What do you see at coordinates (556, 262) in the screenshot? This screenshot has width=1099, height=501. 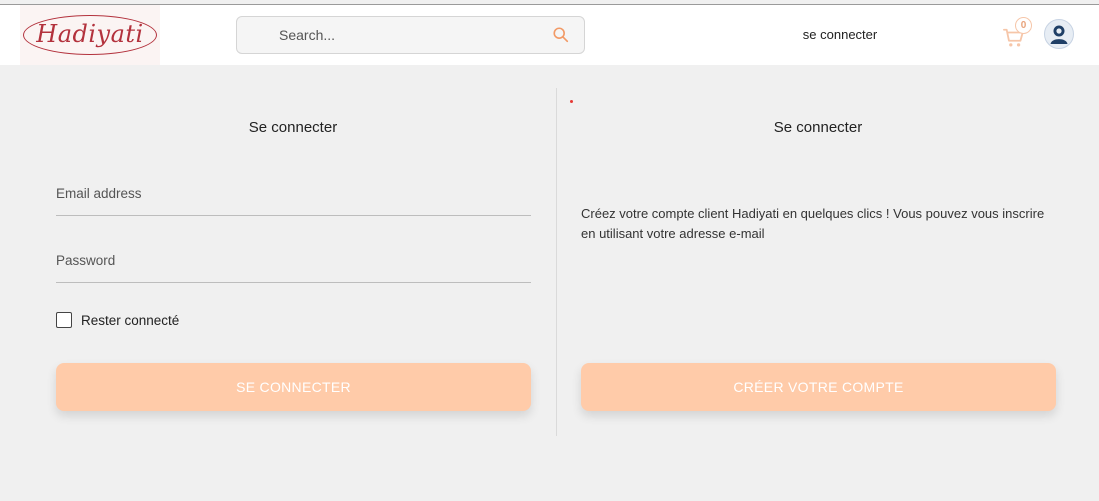 I see `panel-divider` at bounding box center [556, 262].